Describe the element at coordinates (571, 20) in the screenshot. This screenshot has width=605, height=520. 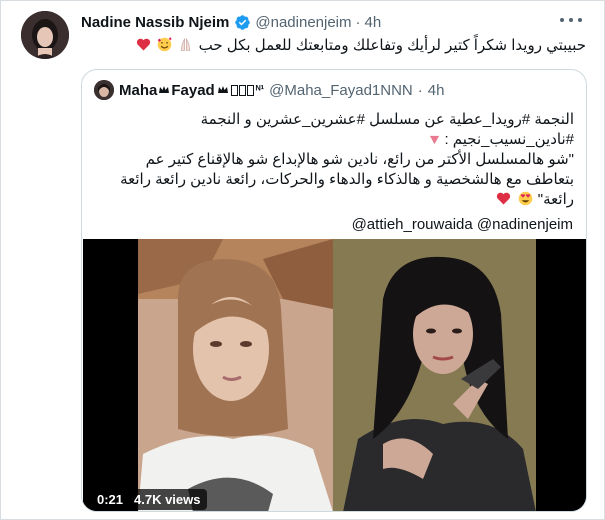
I see `more-options-icon` at that location.